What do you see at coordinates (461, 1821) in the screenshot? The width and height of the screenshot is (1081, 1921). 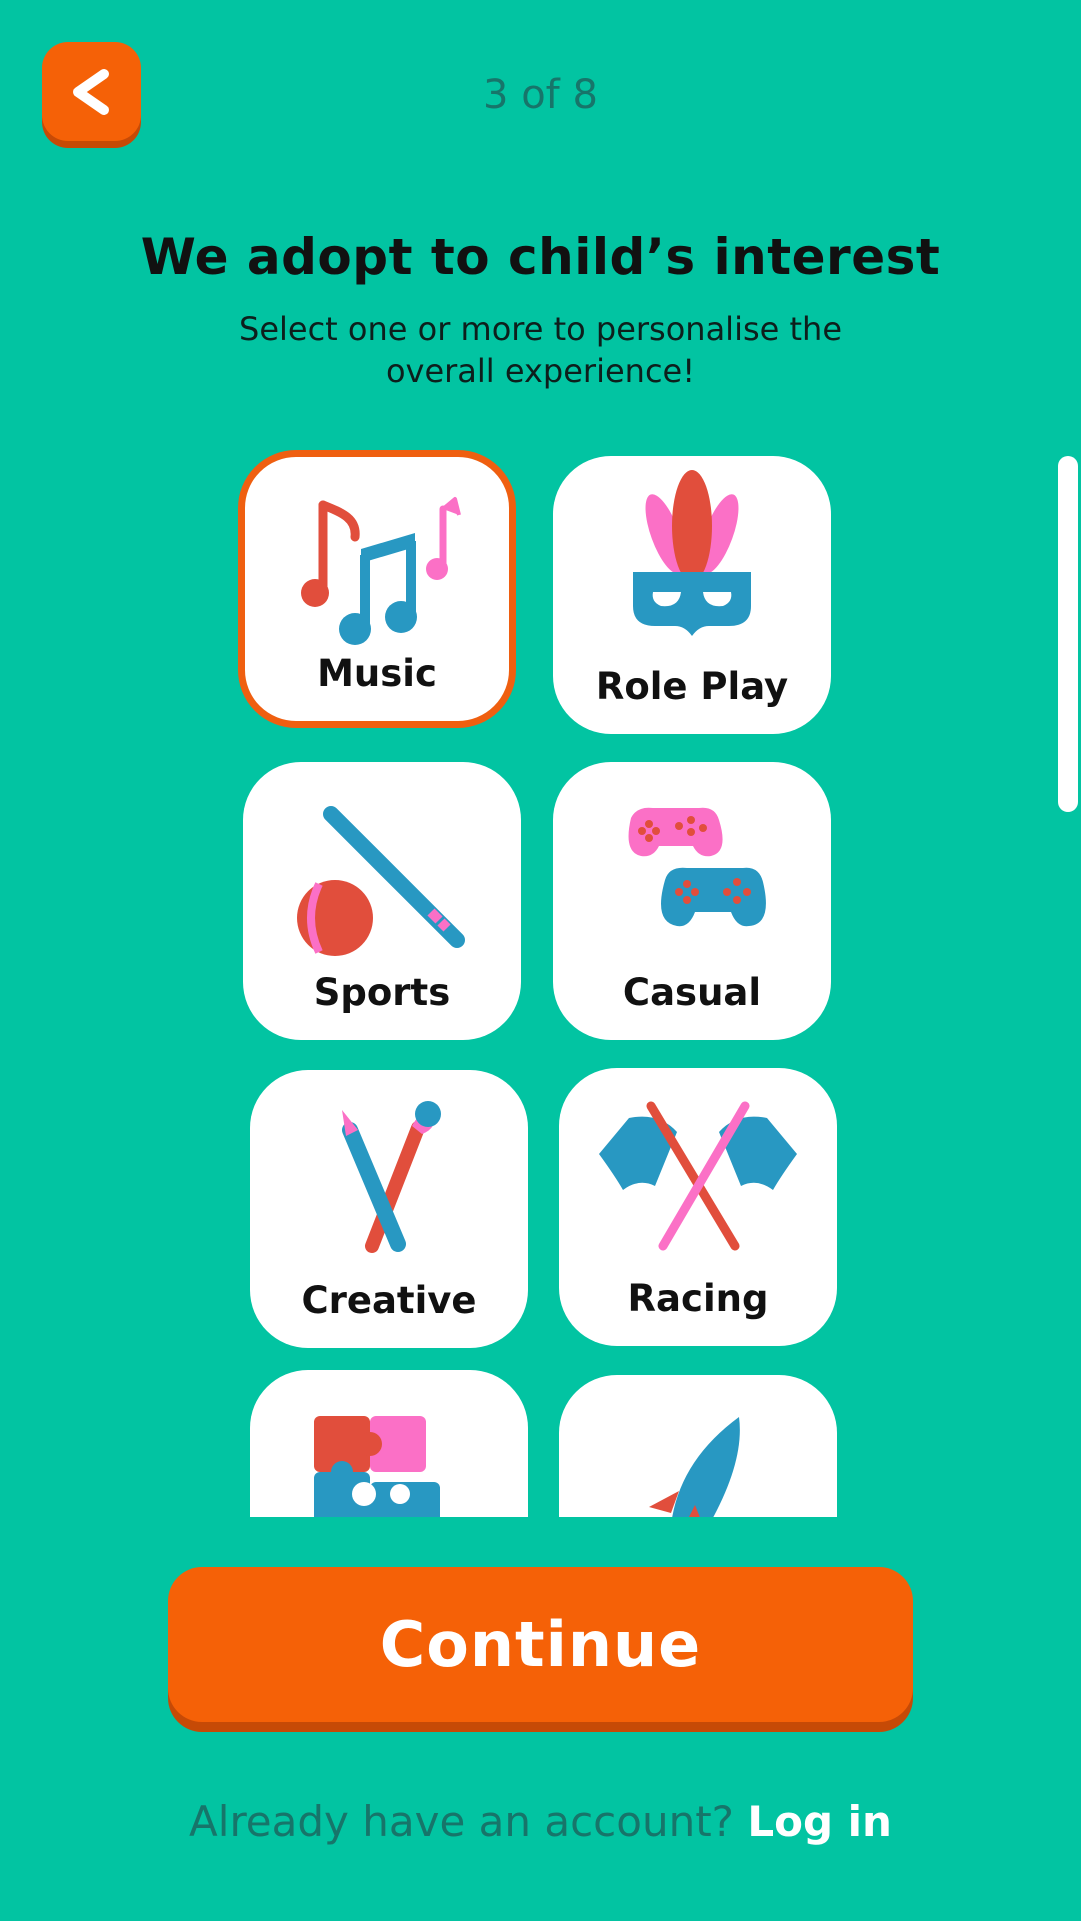 I see `login-prompt: Already have an account?` at bounding box center [461, 1821].